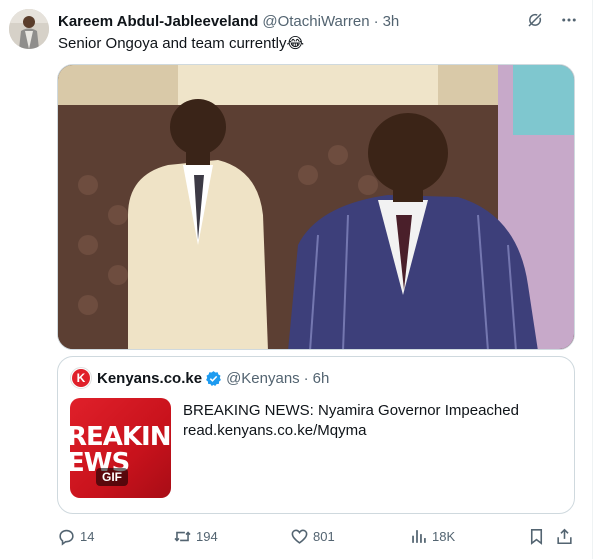  What do you see at coordinates (181, 43) in the screenshot?
I see `tweet-text: Senior Ongoya and team currently😂` at bounding box center [181, 43].